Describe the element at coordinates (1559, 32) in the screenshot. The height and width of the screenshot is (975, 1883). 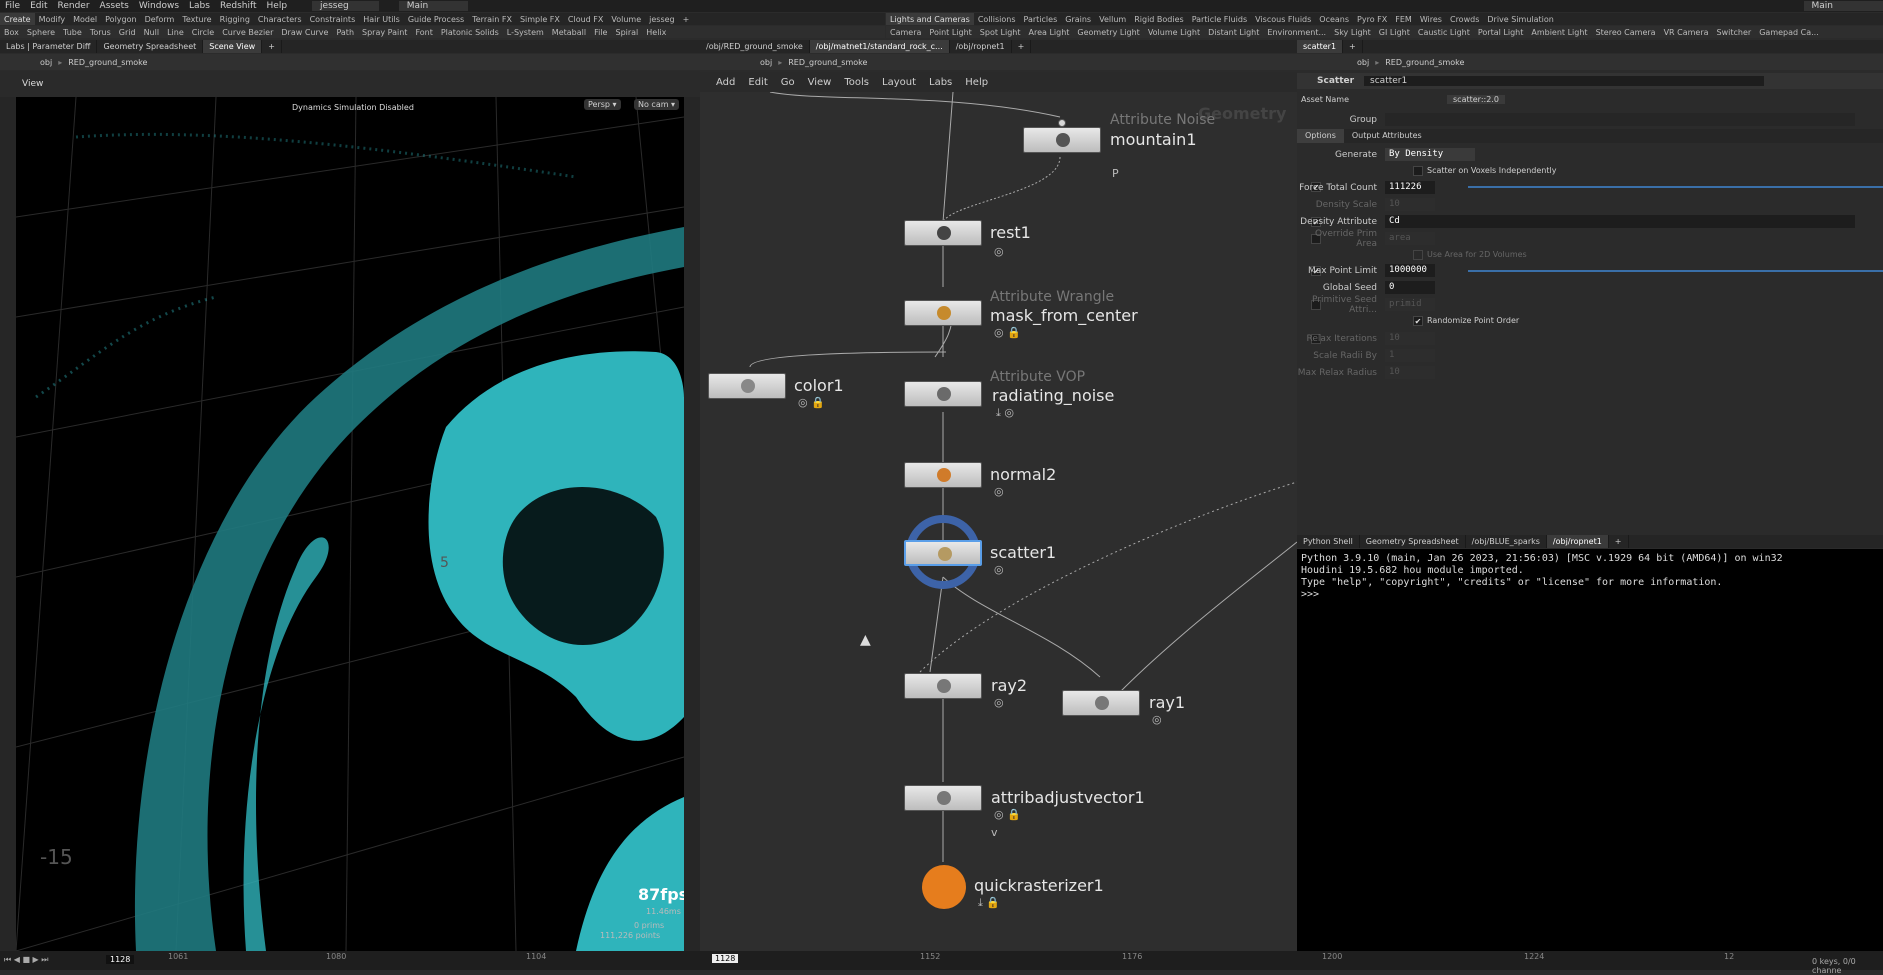
I see `shelf-tool: Ambient Light` at that location.